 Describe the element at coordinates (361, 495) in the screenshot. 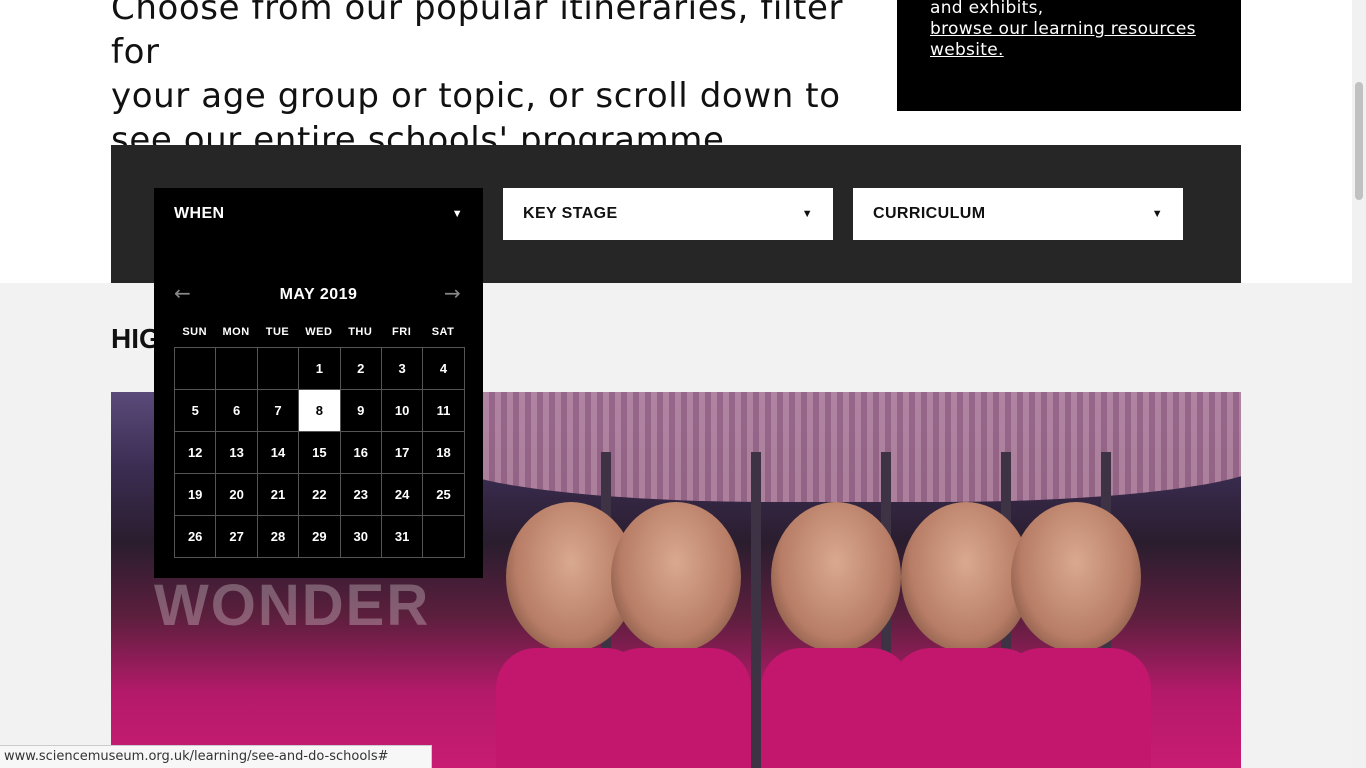

I see `calendar-day: 23` at that location.